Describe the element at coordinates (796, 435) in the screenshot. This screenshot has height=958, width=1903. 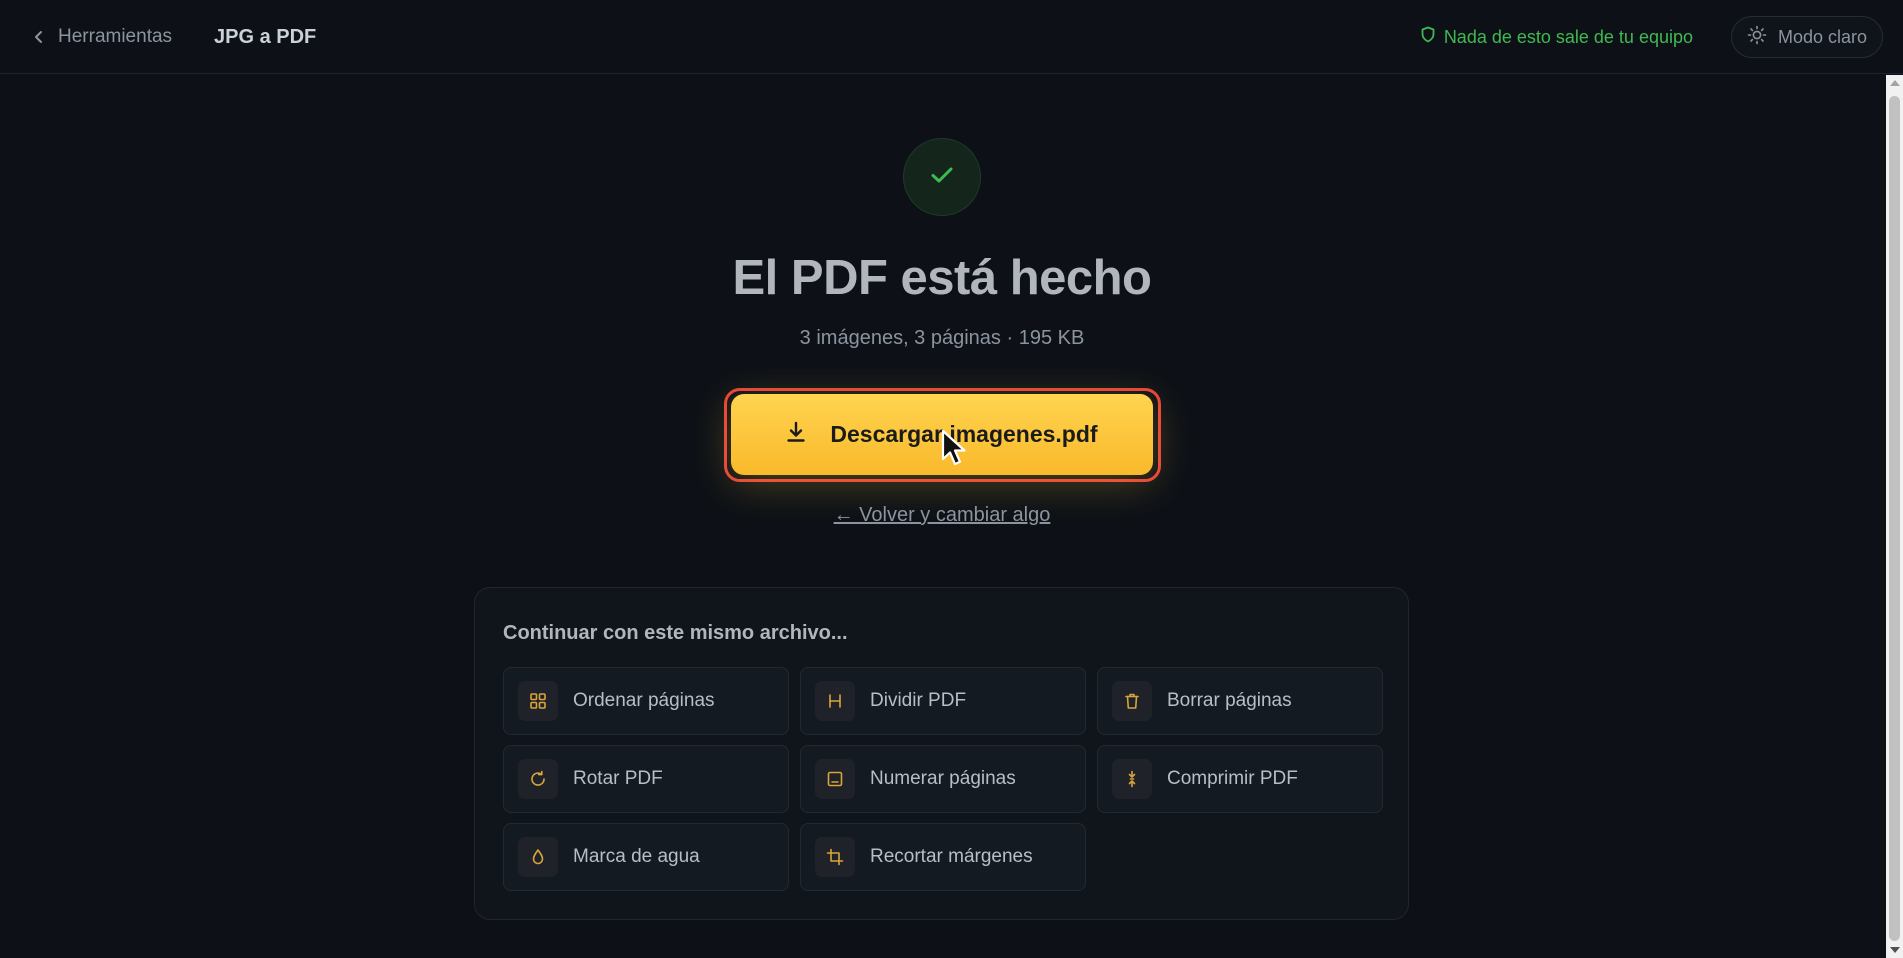
I see `download-icon` at that location.